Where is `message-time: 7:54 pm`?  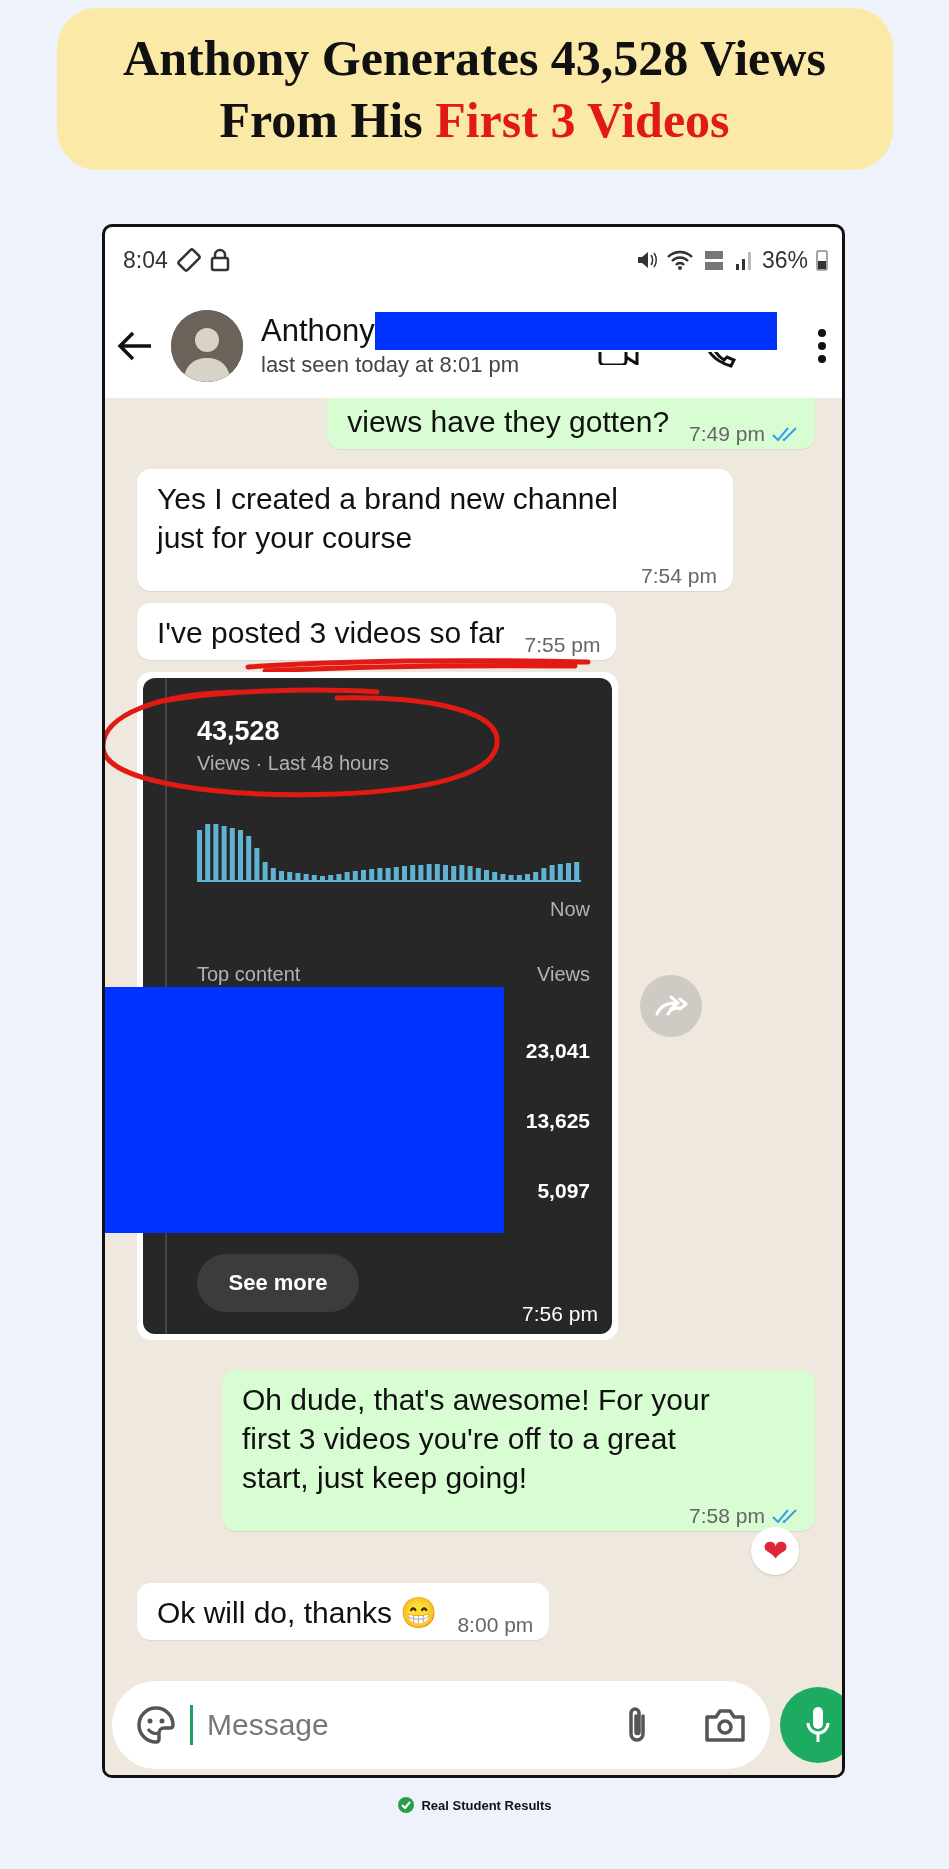 message-time: 7:54 pm is located at coordinates (679, 576).